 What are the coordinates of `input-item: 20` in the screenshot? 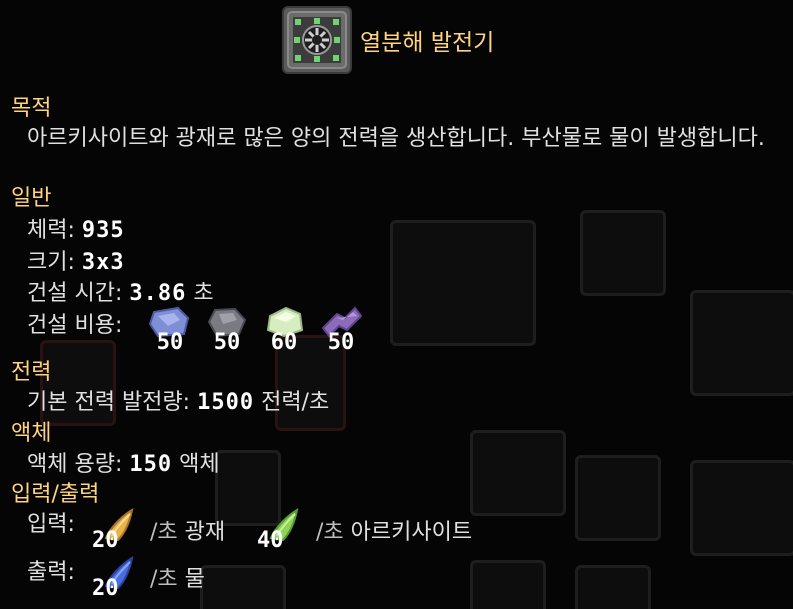 It's located at (123, 531).